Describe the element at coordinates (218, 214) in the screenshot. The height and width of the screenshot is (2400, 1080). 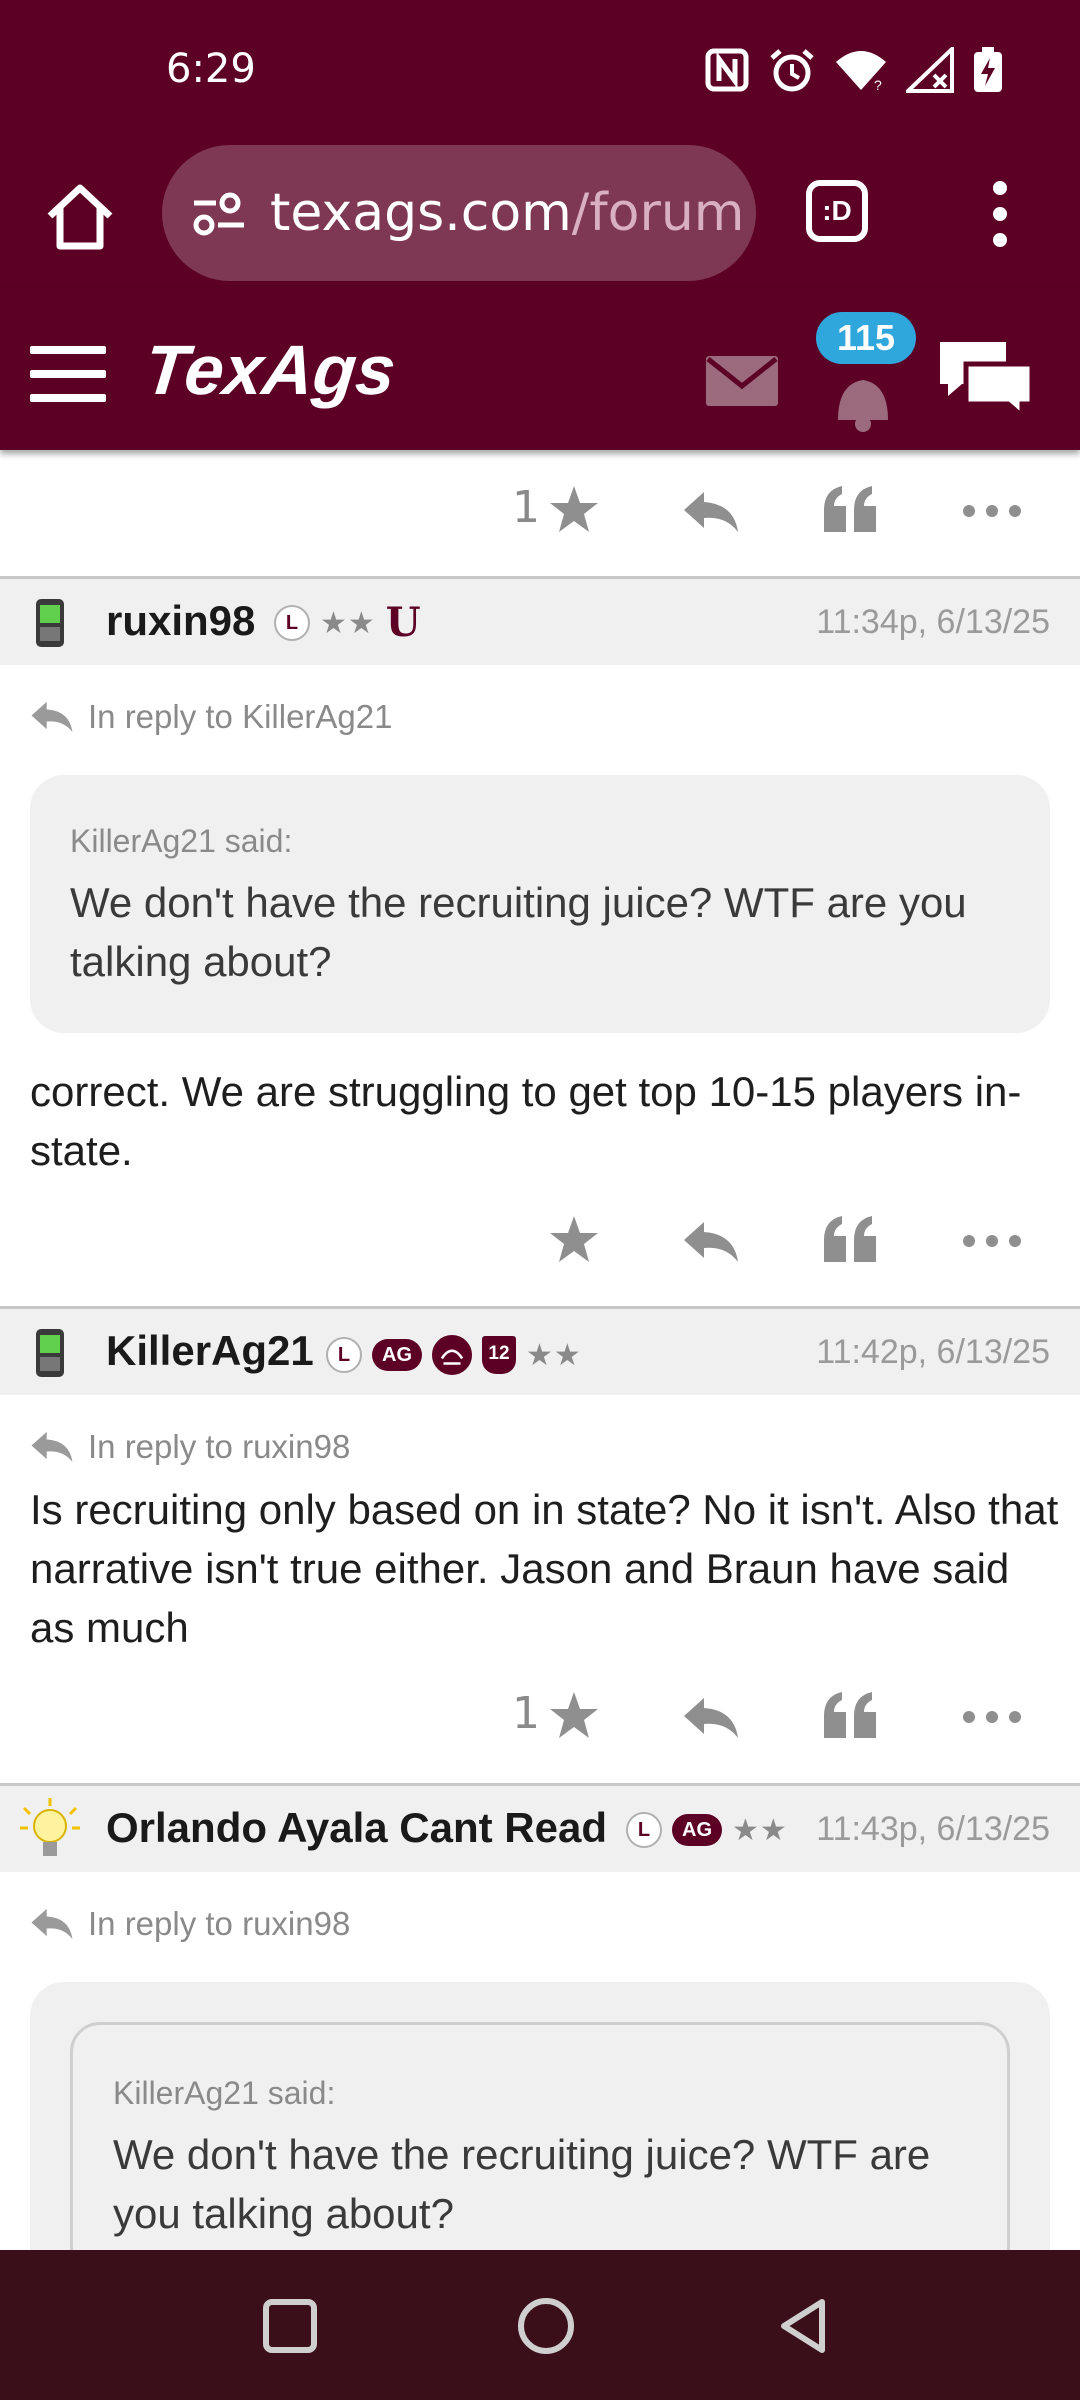
I see `site-settings-icon` at that location.